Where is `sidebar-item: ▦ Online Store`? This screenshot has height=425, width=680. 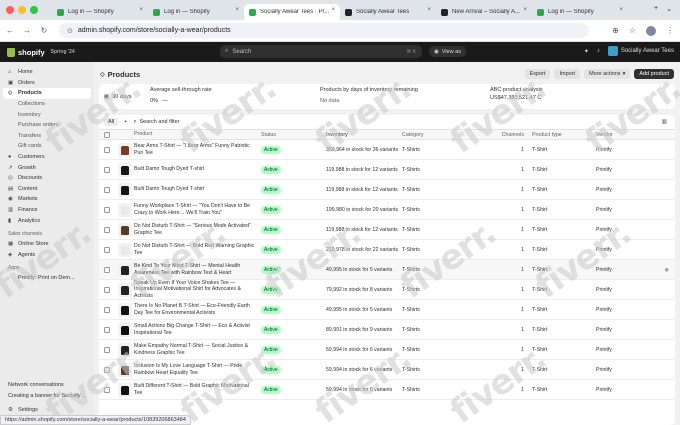 sidebar-item: ▦ Online Store is located at coordinates (47, 244).